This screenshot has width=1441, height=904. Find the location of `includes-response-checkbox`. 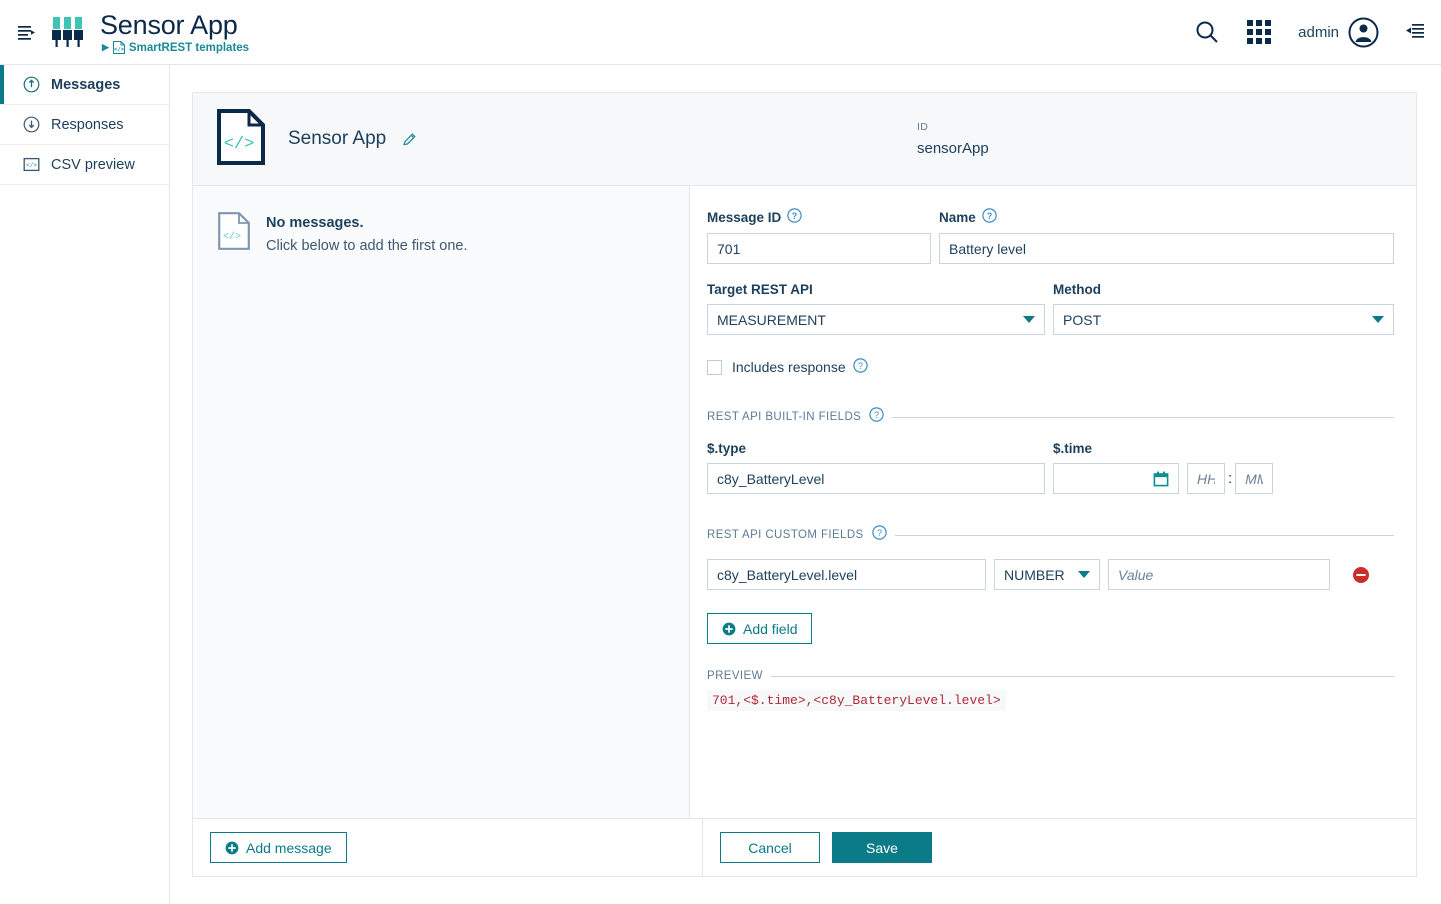

includes-response-checkbox is located at coordinates (714, 367).